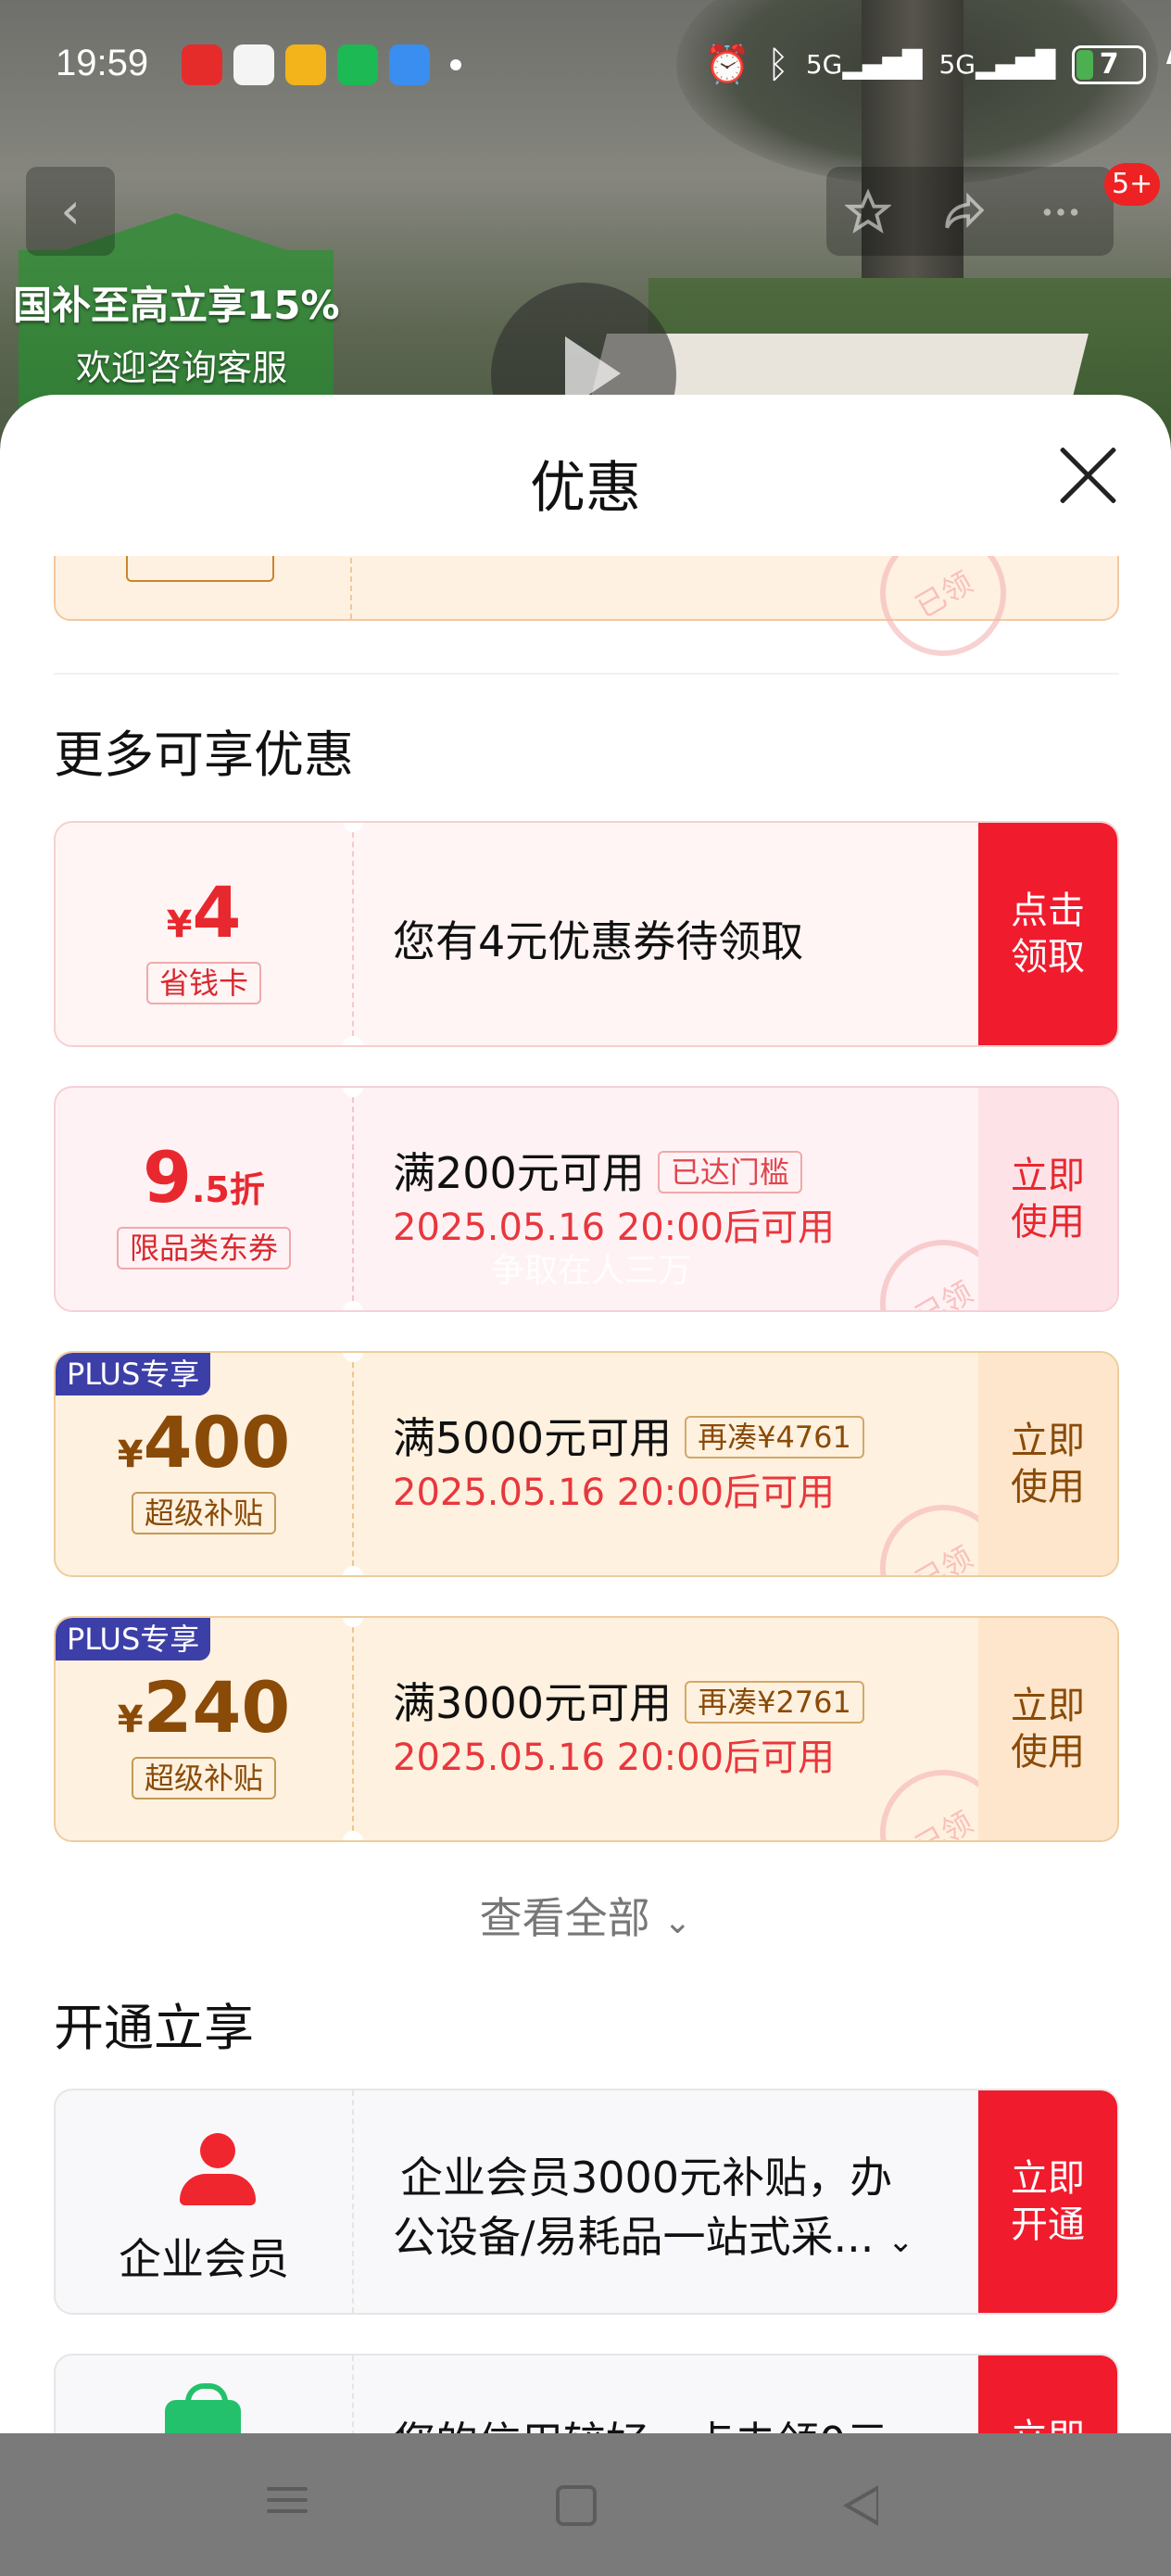 The height and width of the screenshot is (2576, 1171). What do you see at coordinates (217, 912) in the screenshot?
I see `coupon-amount: 4` at bounding box center [217, 912].